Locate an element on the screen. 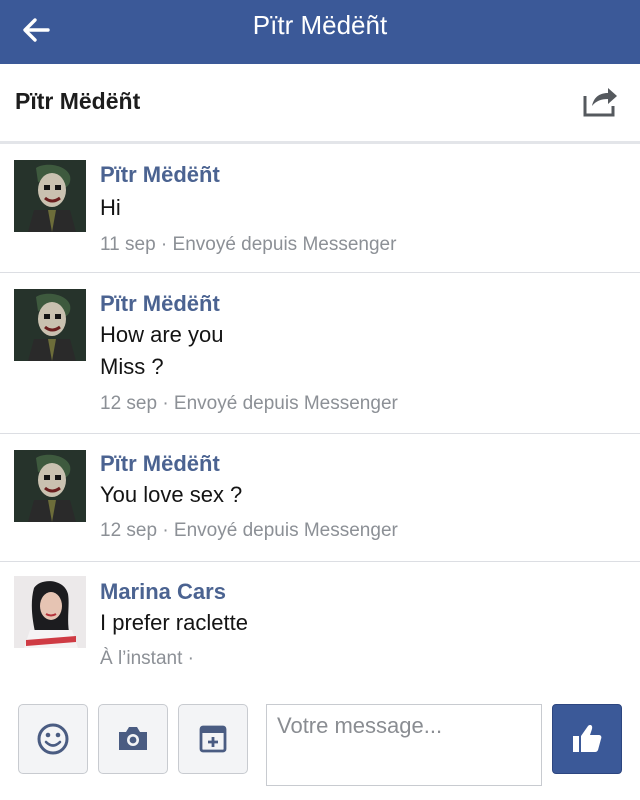 The image size is (640, 800). message-sender: Marina Cars is located at coordinates (163, 592).